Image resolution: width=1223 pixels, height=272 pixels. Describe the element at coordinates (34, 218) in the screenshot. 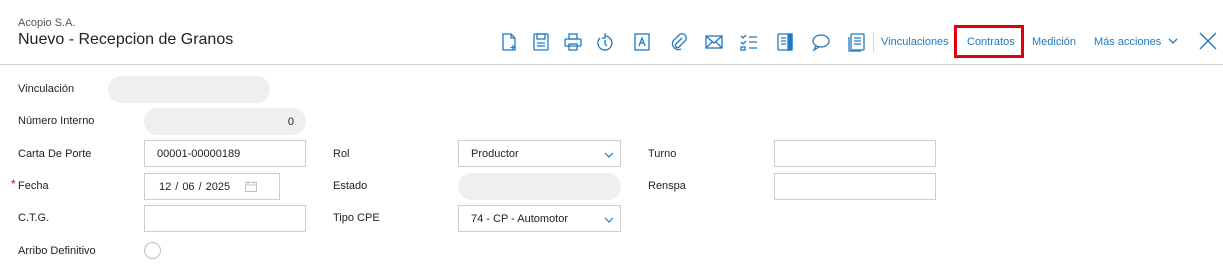

I see `ctg-label: C.T.G.` at that location.